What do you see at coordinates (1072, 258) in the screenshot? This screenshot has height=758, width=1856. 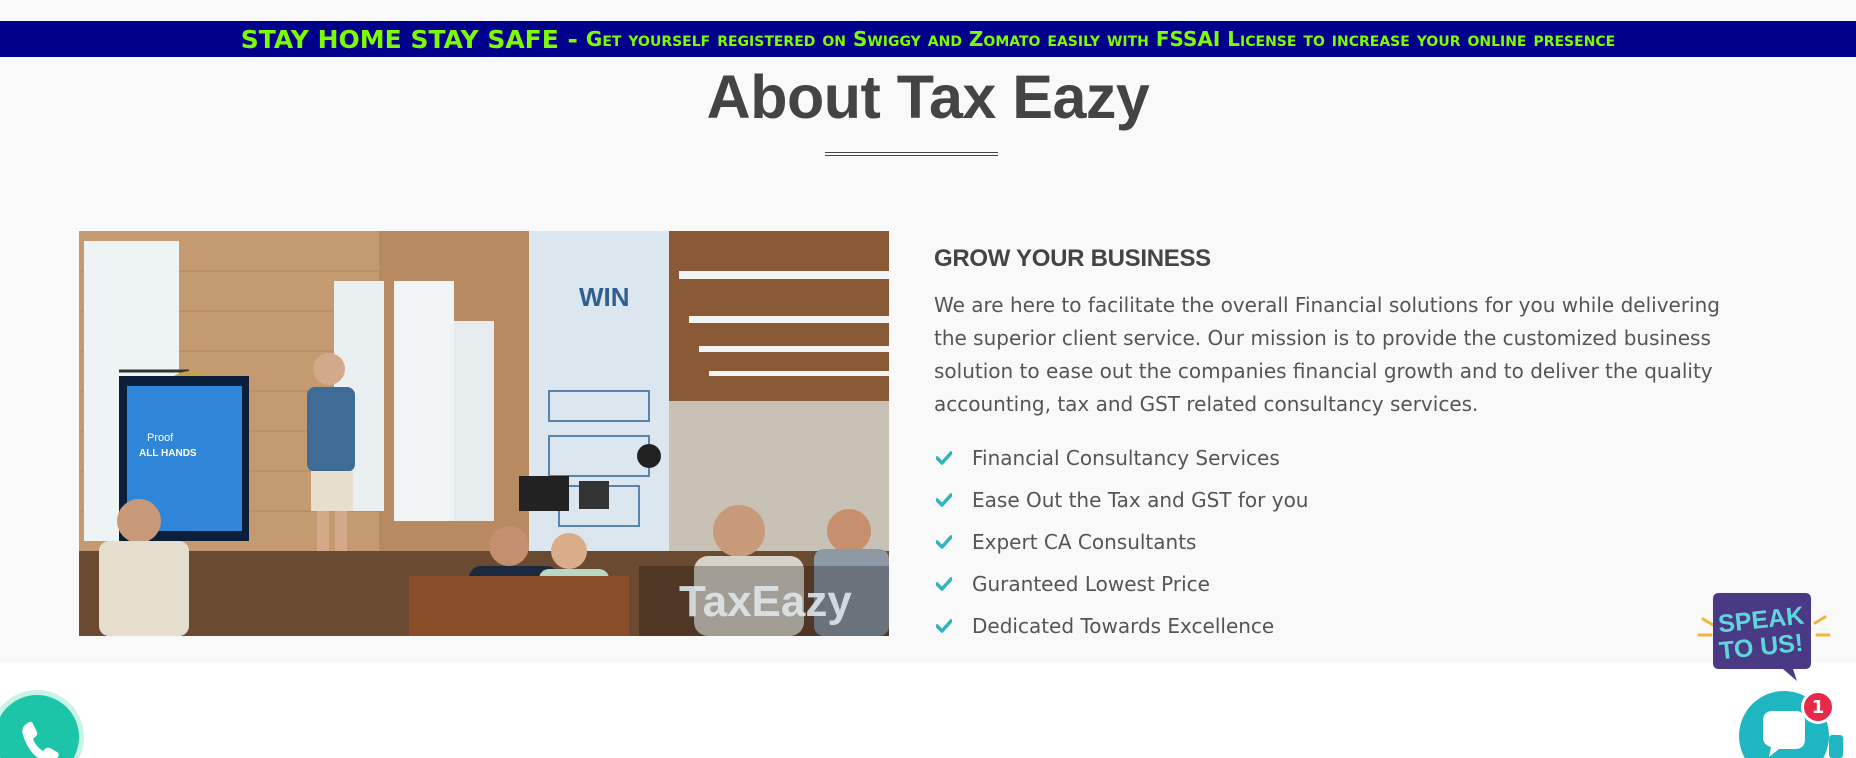 I see `section-heading: GROW YOUR BUSINESS` at bounding box center [1072, 258].